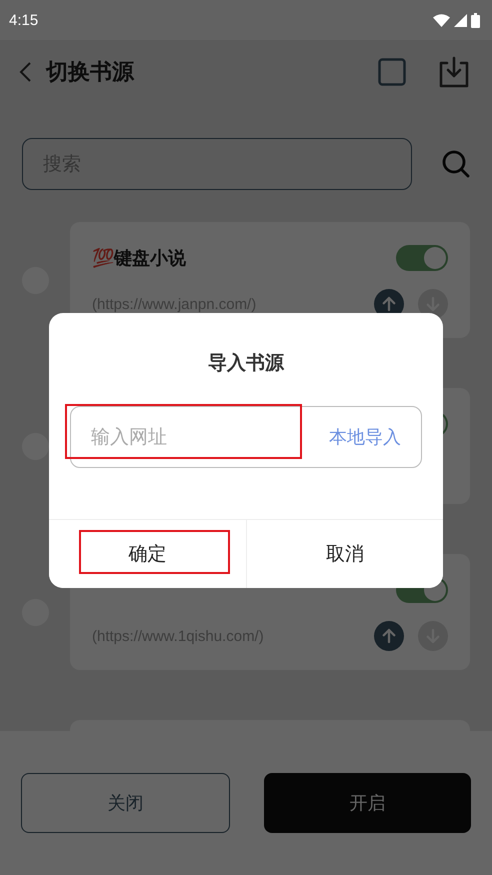  What do you see at coordinates (91, 72) in the screenshot?
I see `page-title: 切换书源` at bounding box center [91, 72].